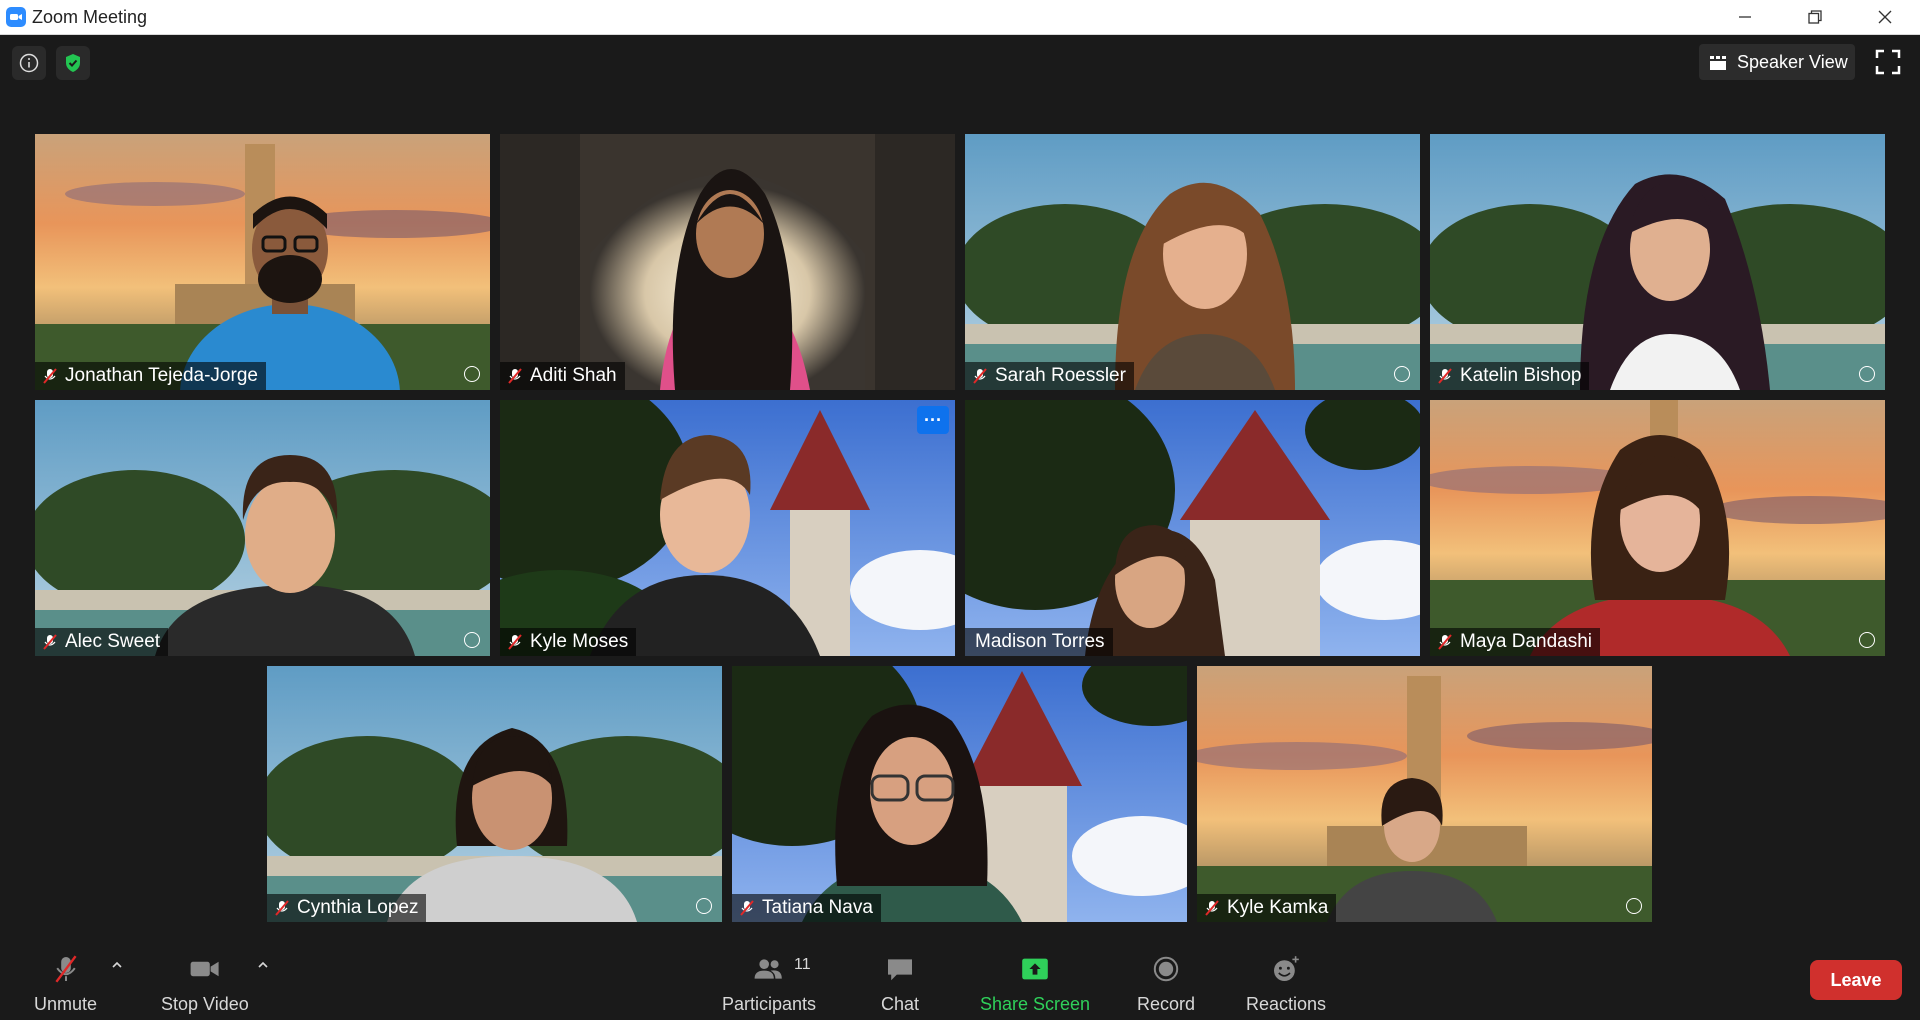 The image size is (1920, 1020). What do you see at coordinates (960, 17) in the screenshot?
I see `title-bar: Zoom Meeting` at bounding box center [960, 17].